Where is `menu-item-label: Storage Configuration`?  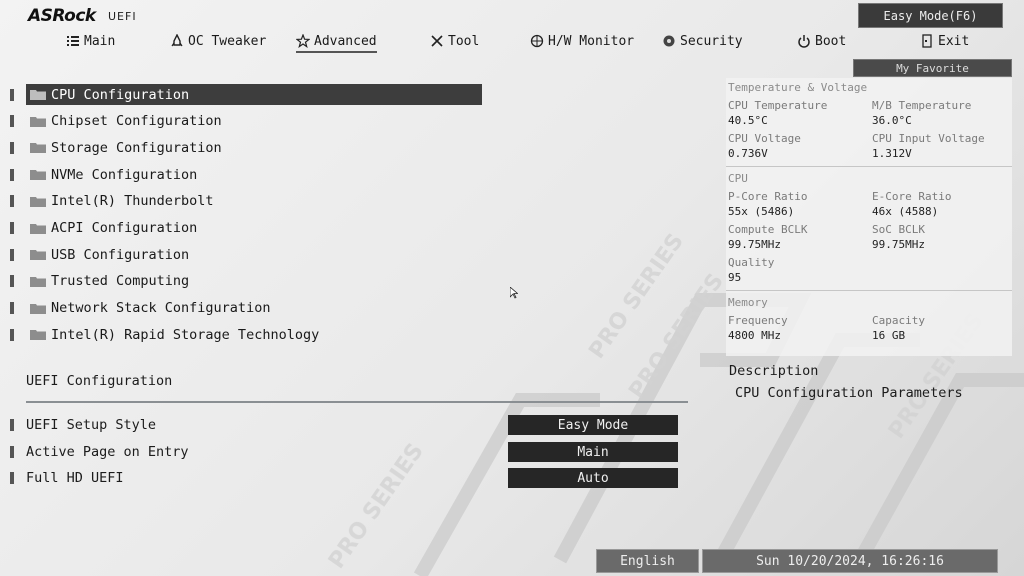 menu-item-label: Storage Configuration is located at coordinates (136, 147).